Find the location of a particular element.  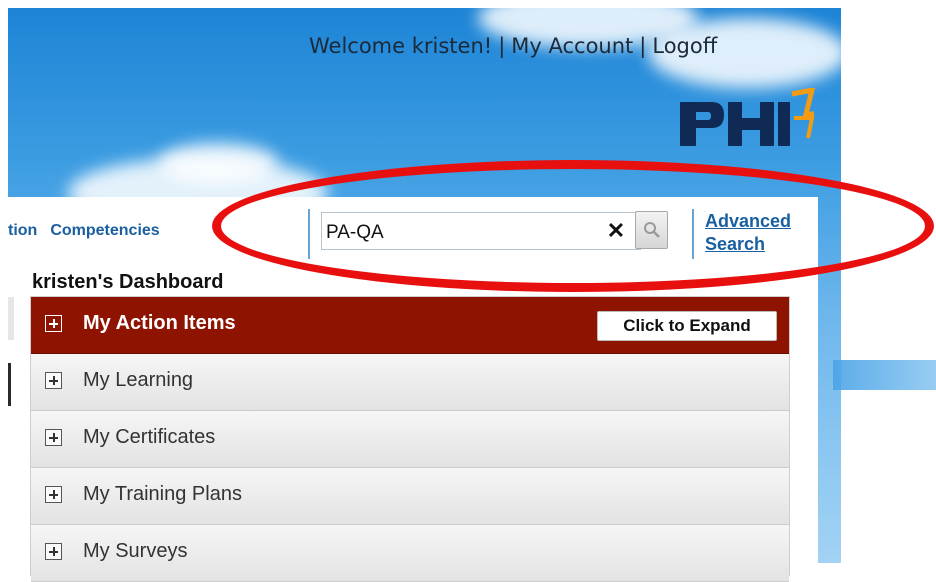

logoff-link: Logoff is located at coordinates (684, 46).